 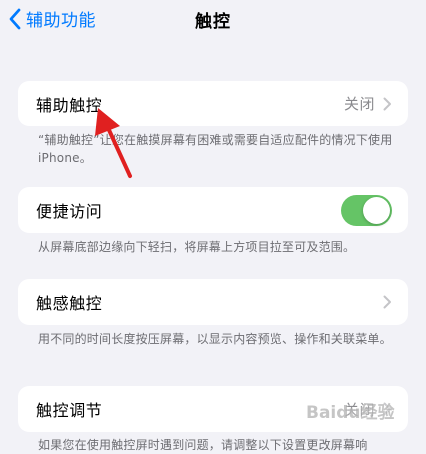 What do you see at coordinates (376, 210) in the screenshot?
I see `toggle-knob` at bounding box center [376, 210].